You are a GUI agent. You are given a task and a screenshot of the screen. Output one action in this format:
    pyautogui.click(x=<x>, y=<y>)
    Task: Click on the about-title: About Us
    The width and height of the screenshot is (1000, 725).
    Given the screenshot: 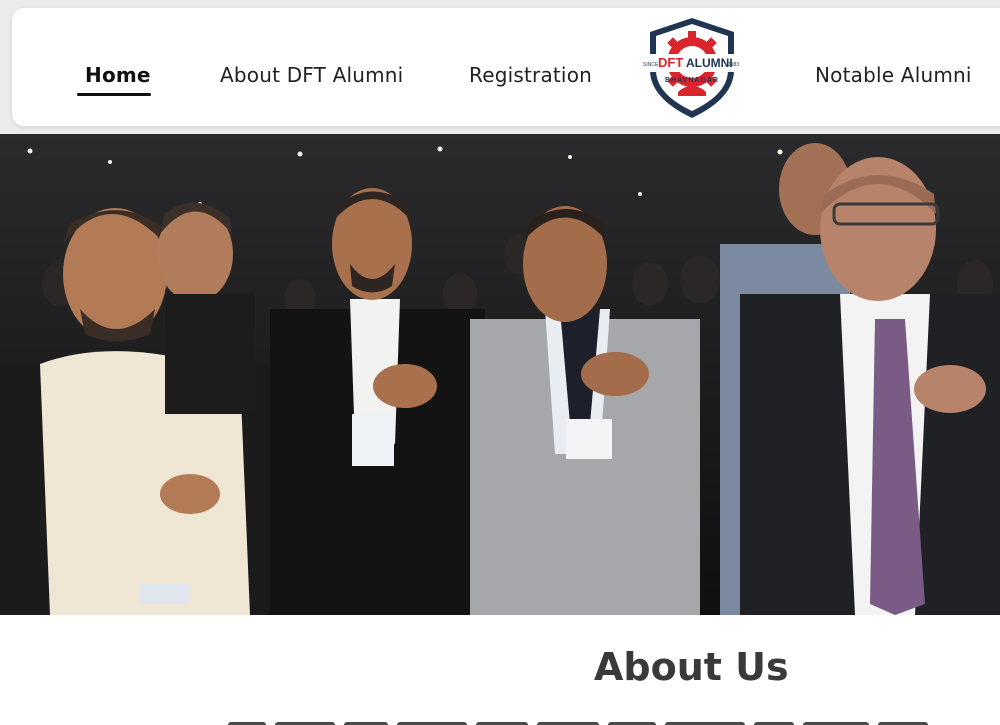 What is the action you would take?
    pyautogui.click(x=691, y=667)
    